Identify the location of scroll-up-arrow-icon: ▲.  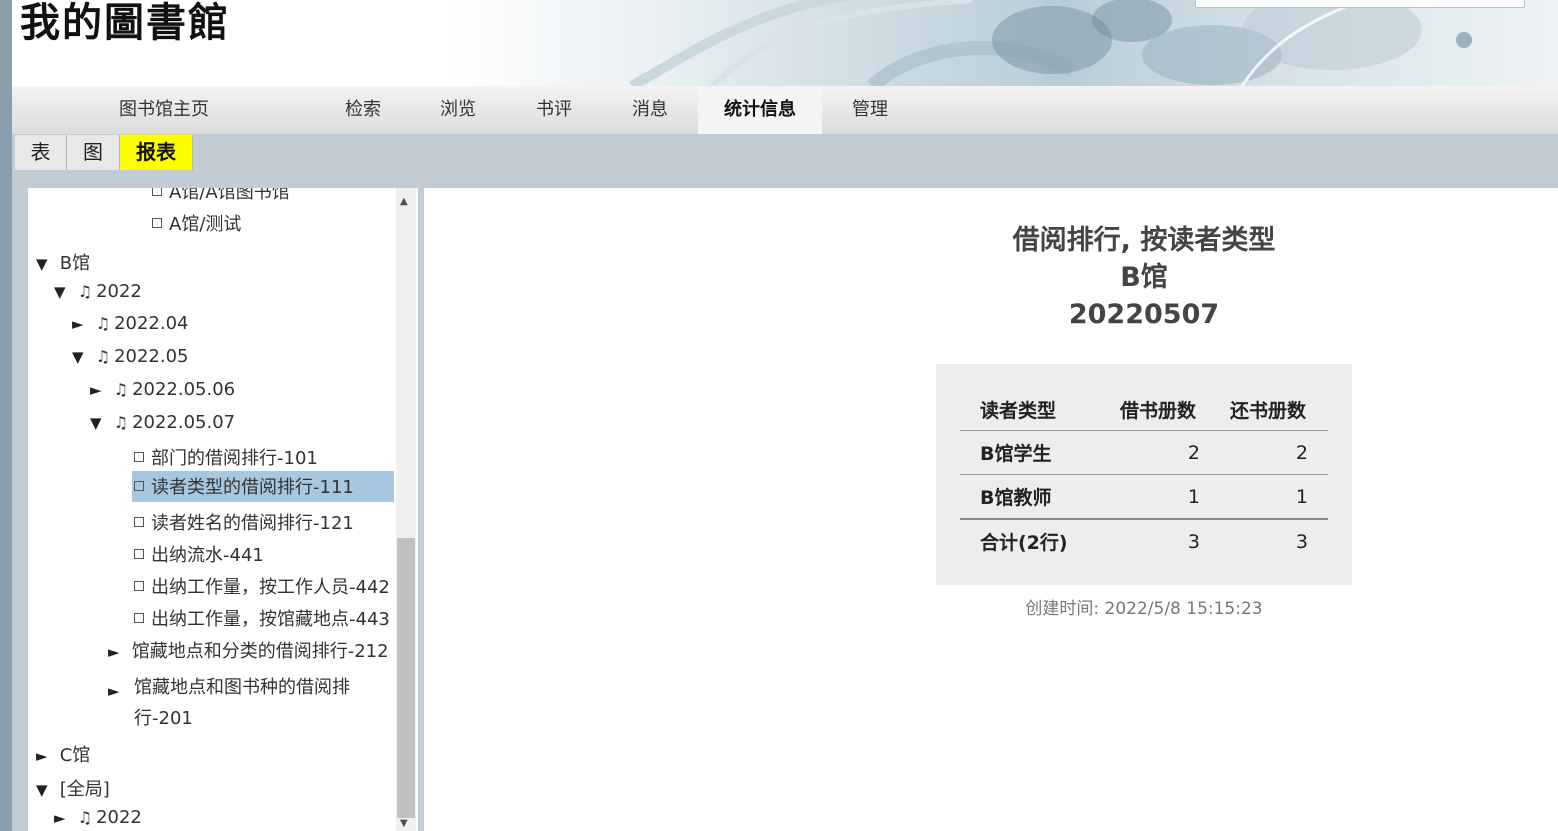
(404, 201).